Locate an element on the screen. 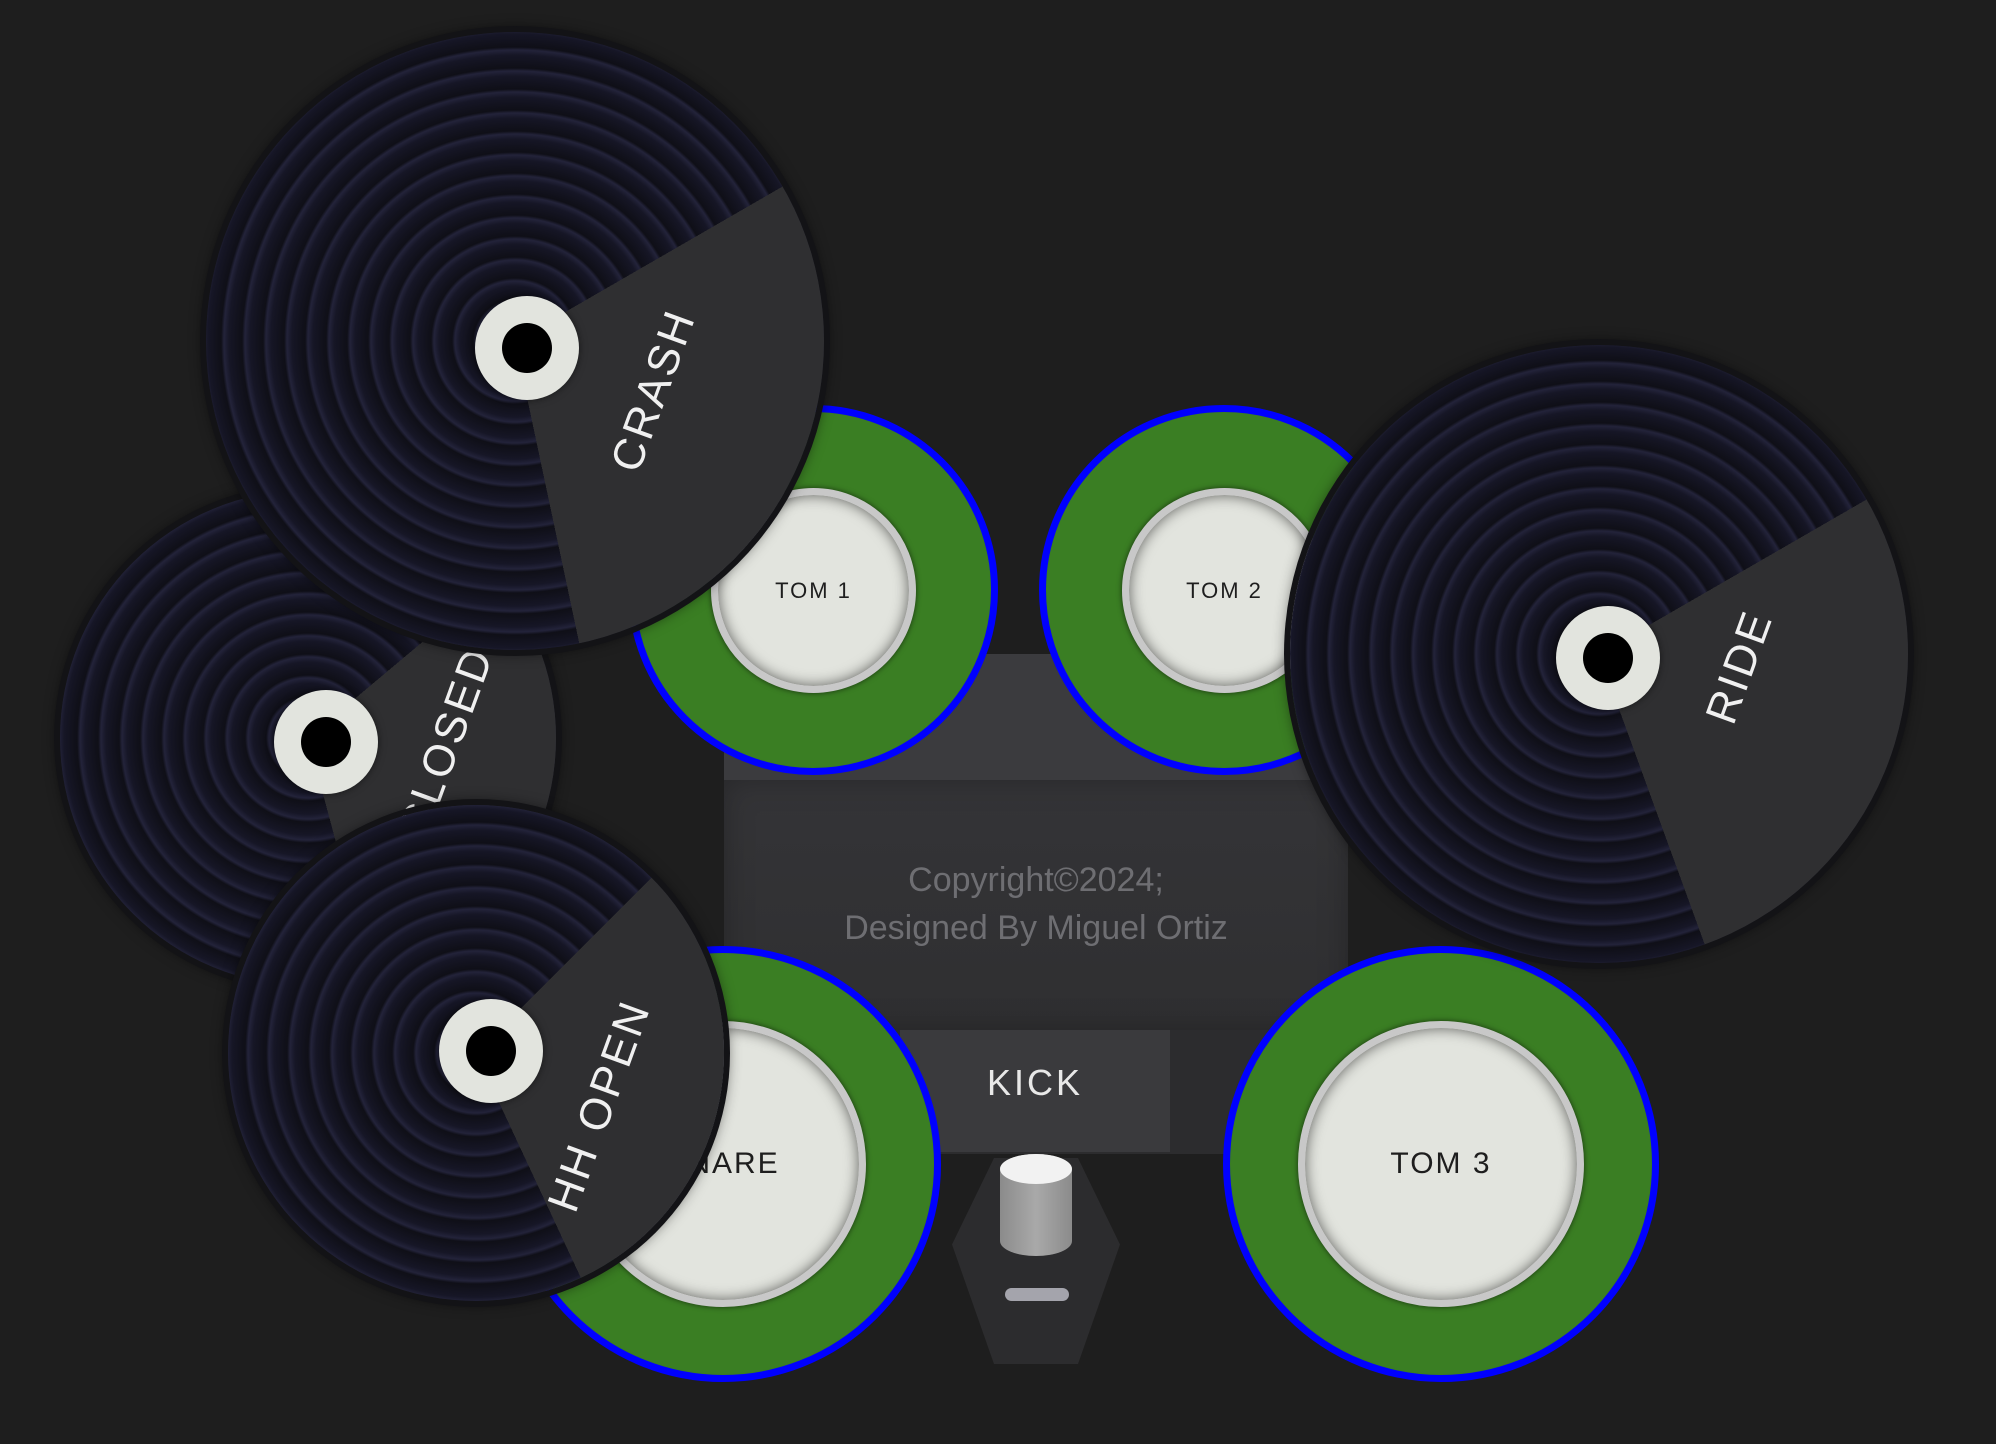 The height and width of the screenshot is (1444, 1996). ride-cymbal: RIDE is located at coordinates (1599, 654).